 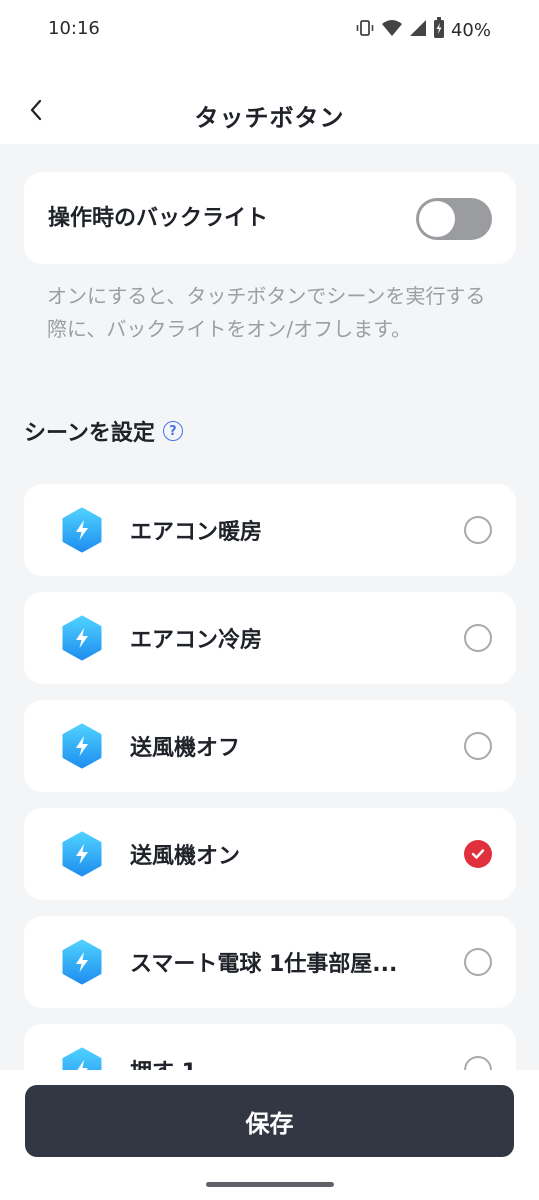 I want to click on scene-section-header: シーンを設定 ?, so click(x=103, y=431).